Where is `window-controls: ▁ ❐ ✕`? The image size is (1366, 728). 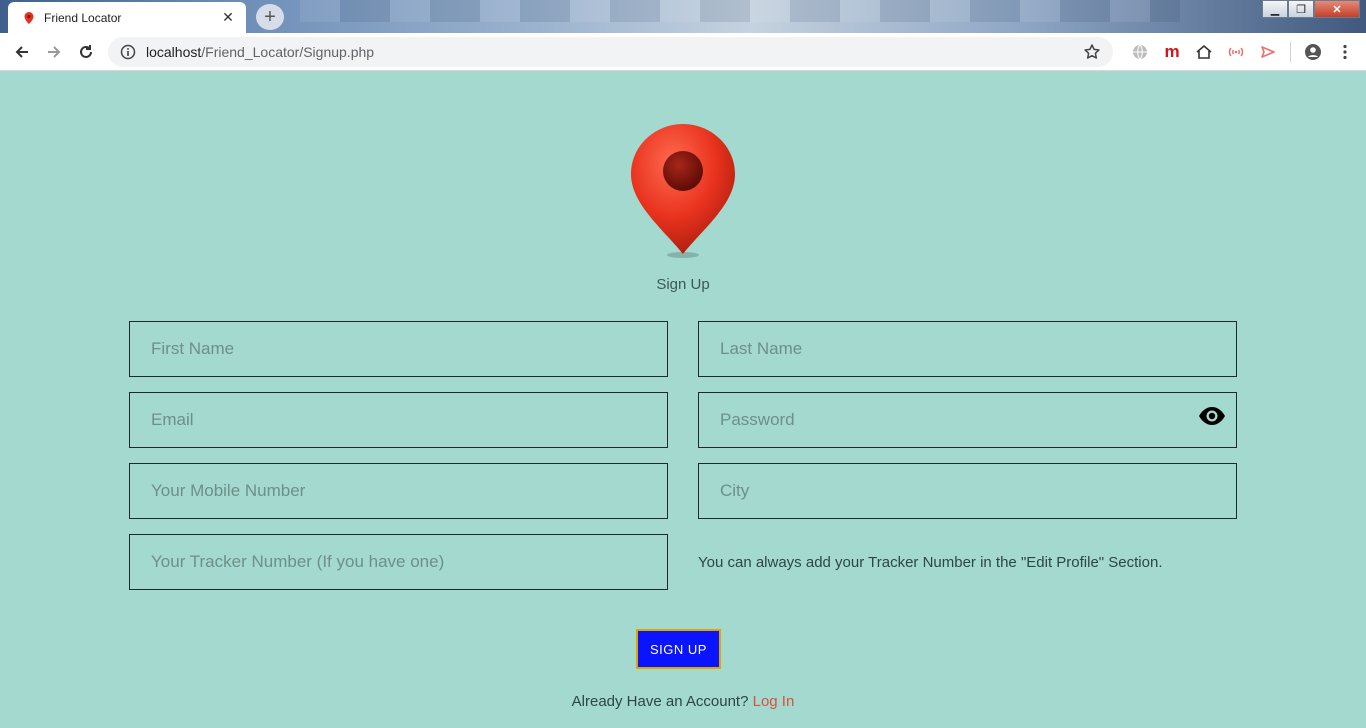
window-controls: ▁ ❐ ✕ is located at coordinates (1311, 9).